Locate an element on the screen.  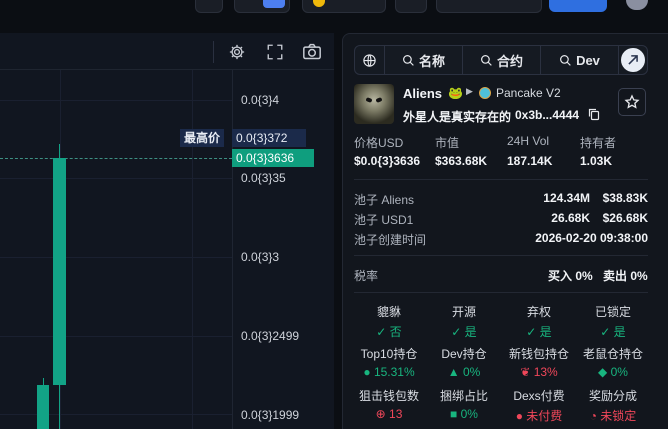
address-button is located at coordinates (489, 6).